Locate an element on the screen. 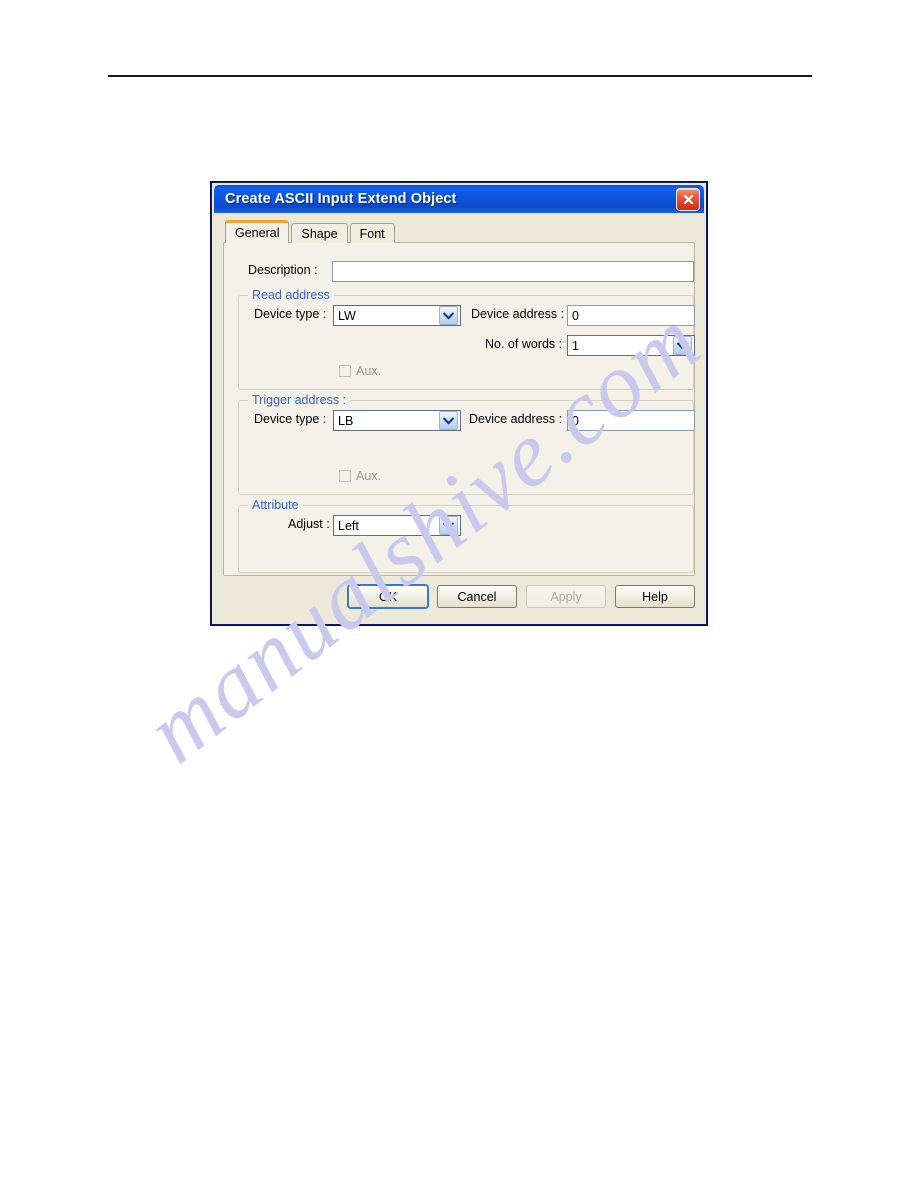 This screenshot has height=1188, width=918. dialog-tabs: General Shape Font is located at coordinates (311, 231).